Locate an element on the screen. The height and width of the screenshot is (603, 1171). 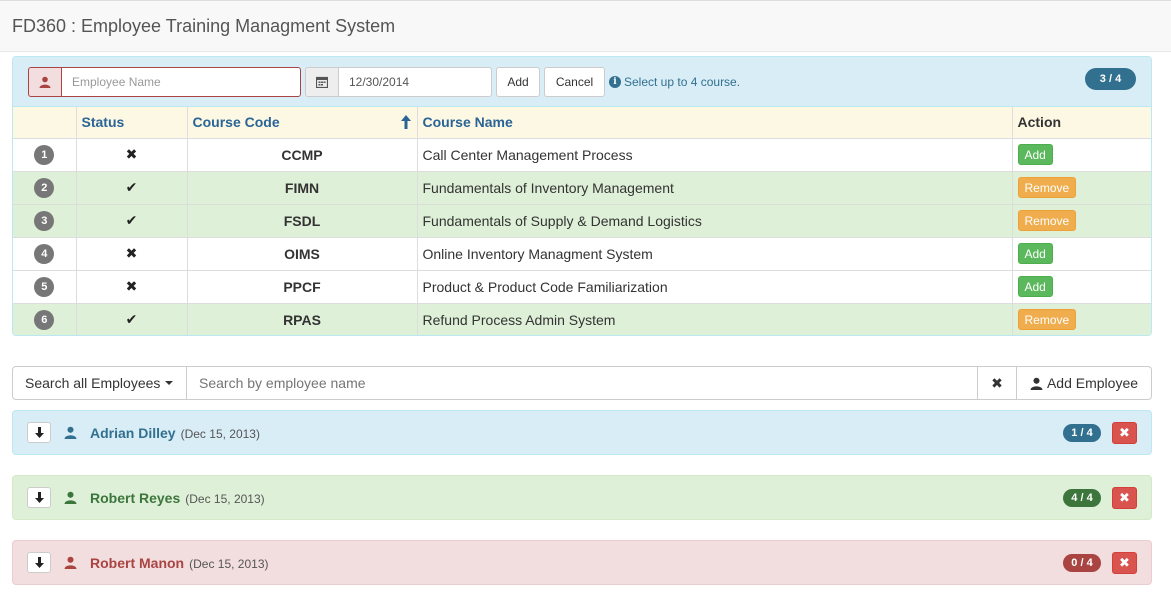
row-index-cell: 3 is located at coordinates (45, 221).